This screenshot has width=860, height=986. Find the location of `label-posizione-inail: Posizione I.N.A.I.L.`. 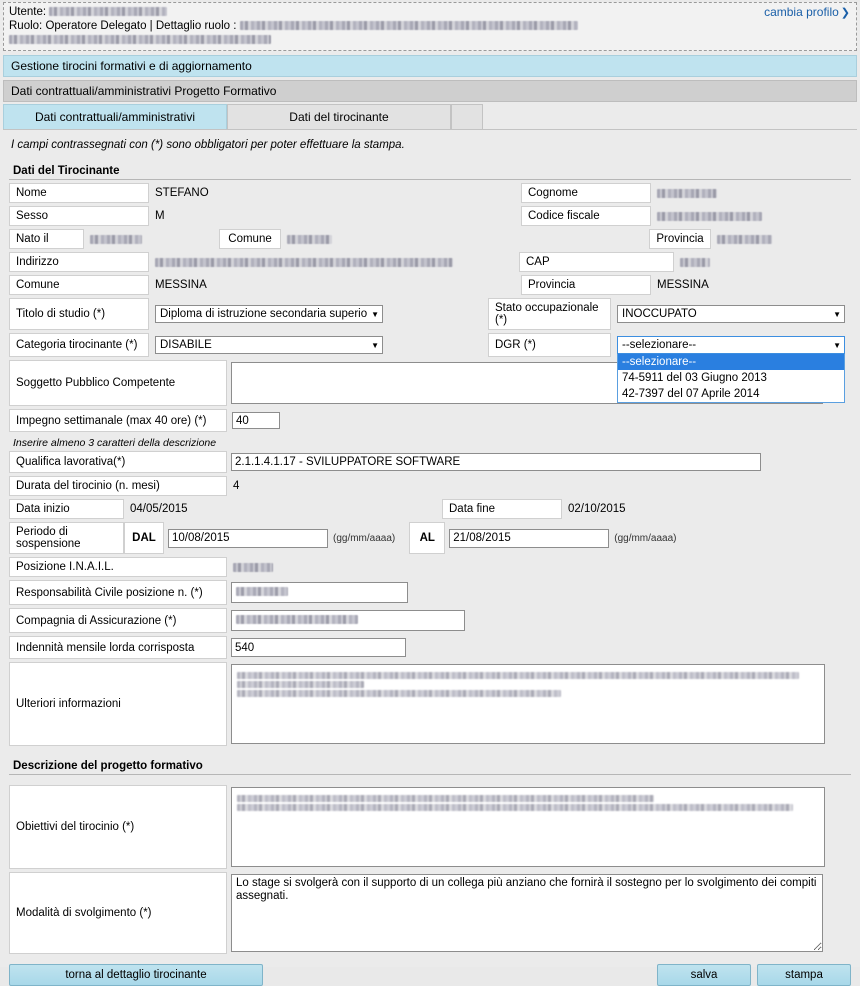

label-posizione-inail: Posizione I.N.A.I.L. is located at coordinates (118, 567).